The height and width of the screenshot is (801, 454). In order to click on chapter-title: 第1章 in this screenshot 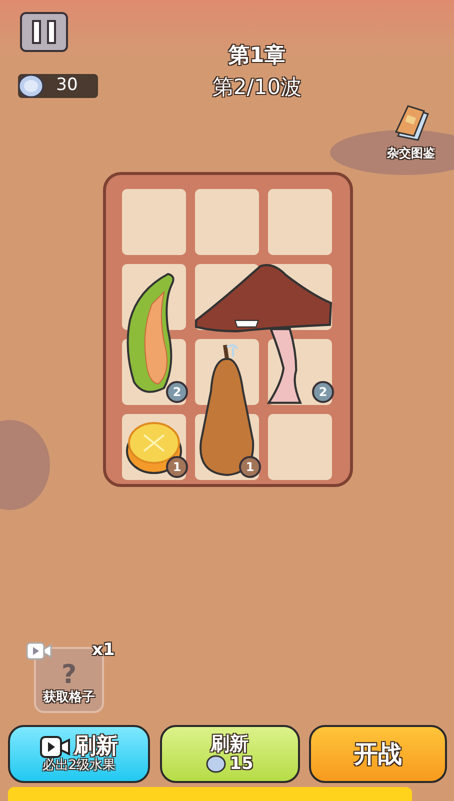, I will do `click(257, 55)`.